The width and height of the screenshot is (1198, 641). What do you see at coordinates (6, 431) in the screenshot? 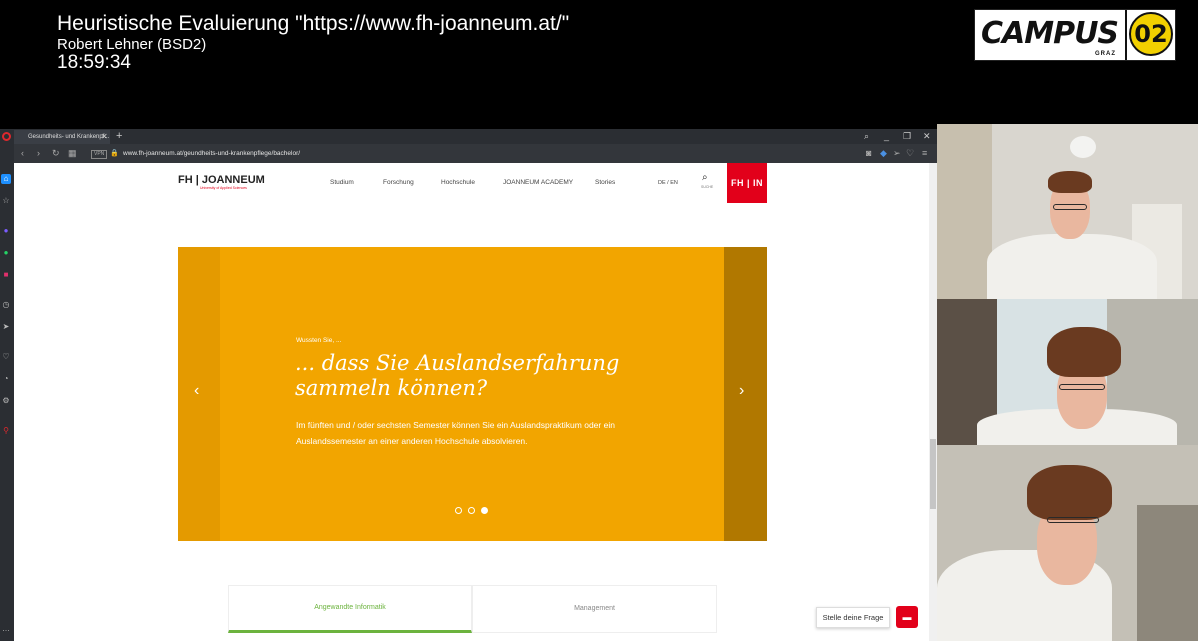
I see `pin-icon: ⚲` at bounding box center [6, 431].